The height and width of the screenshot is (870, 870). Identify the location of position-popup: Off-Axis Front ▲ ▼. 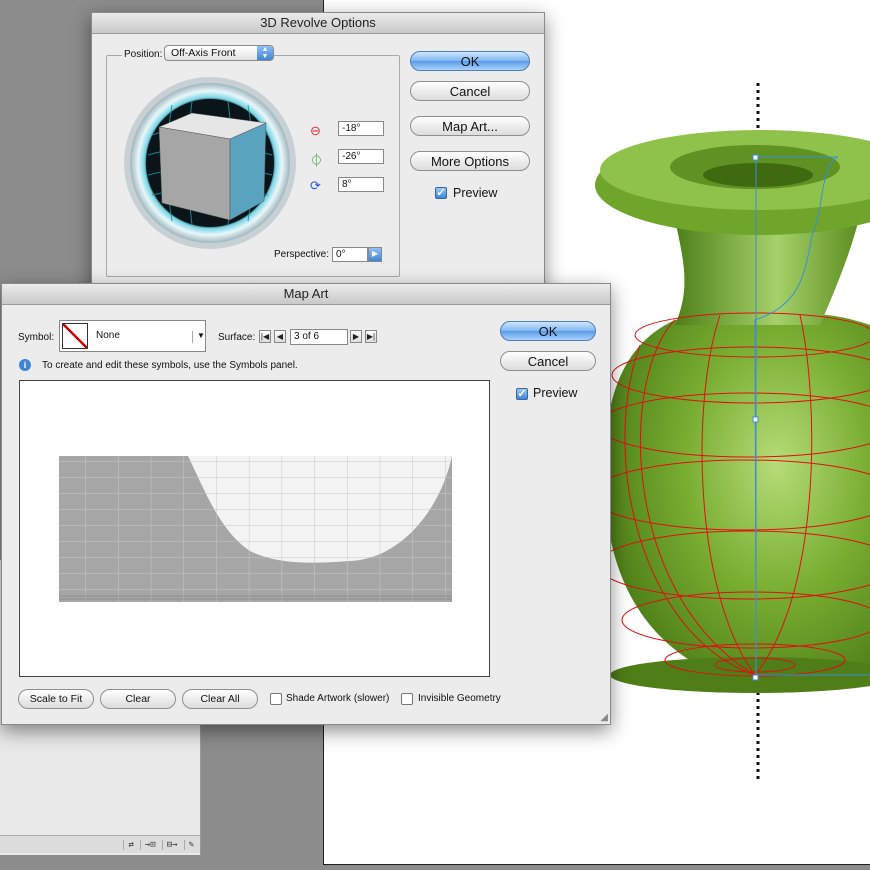
(219, 53).